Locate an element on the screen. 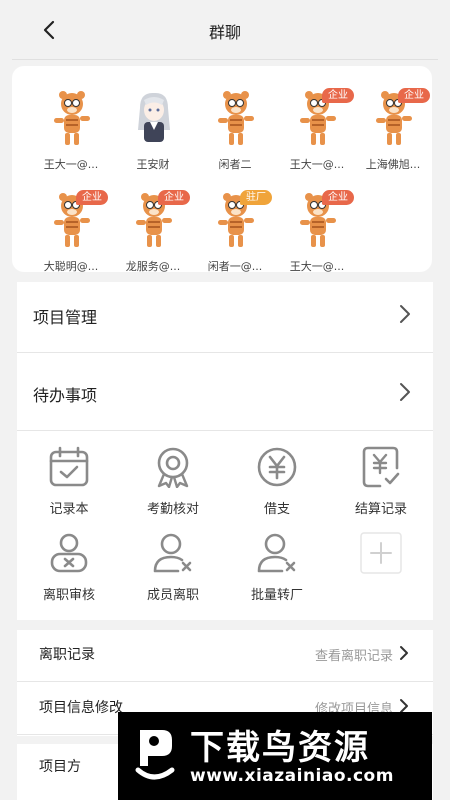 The width and height of the screenshot is (450, 800). add-function-button is located at coordinates (381, 572).